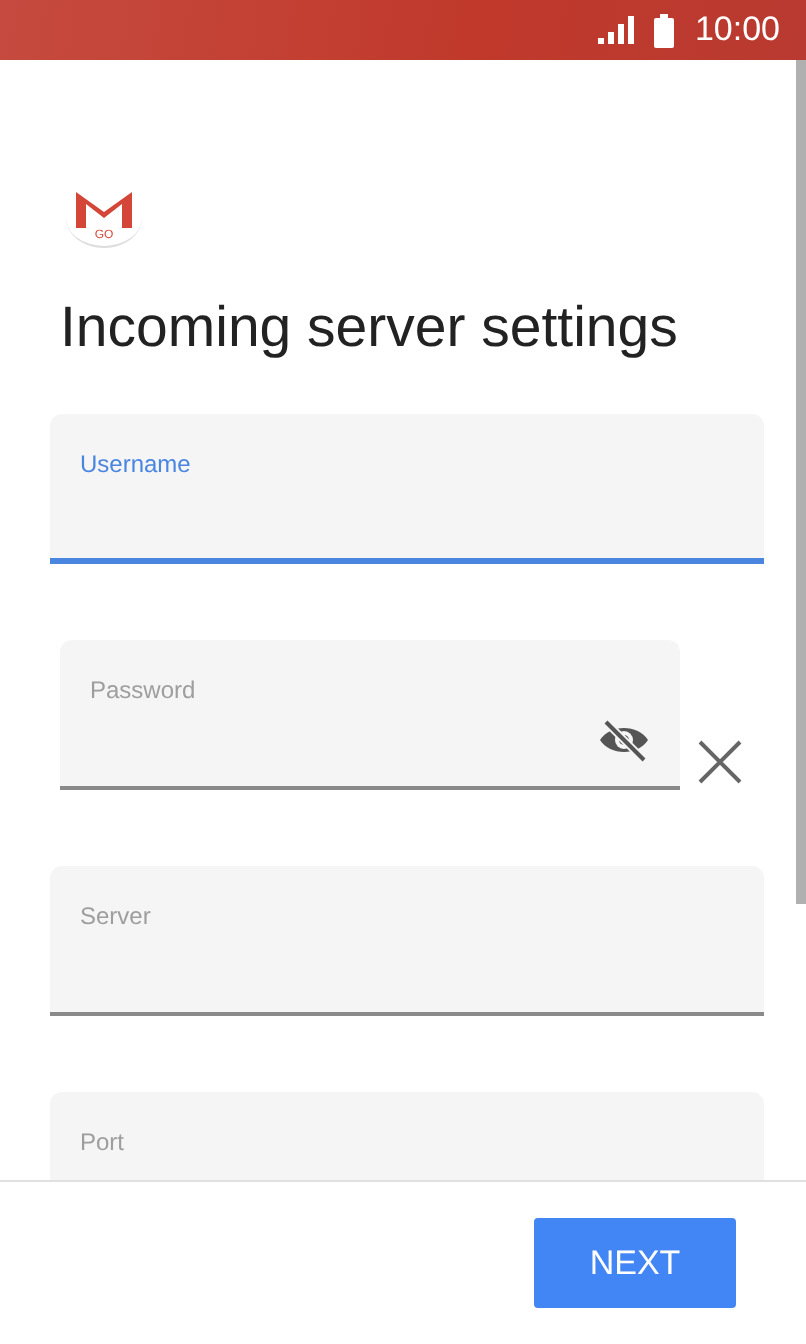 The image size is (806, 1344). What do you see at coordinates (143, 690) in the screenshot?
I see `field-label: Password` at bounding box center [143, 690].